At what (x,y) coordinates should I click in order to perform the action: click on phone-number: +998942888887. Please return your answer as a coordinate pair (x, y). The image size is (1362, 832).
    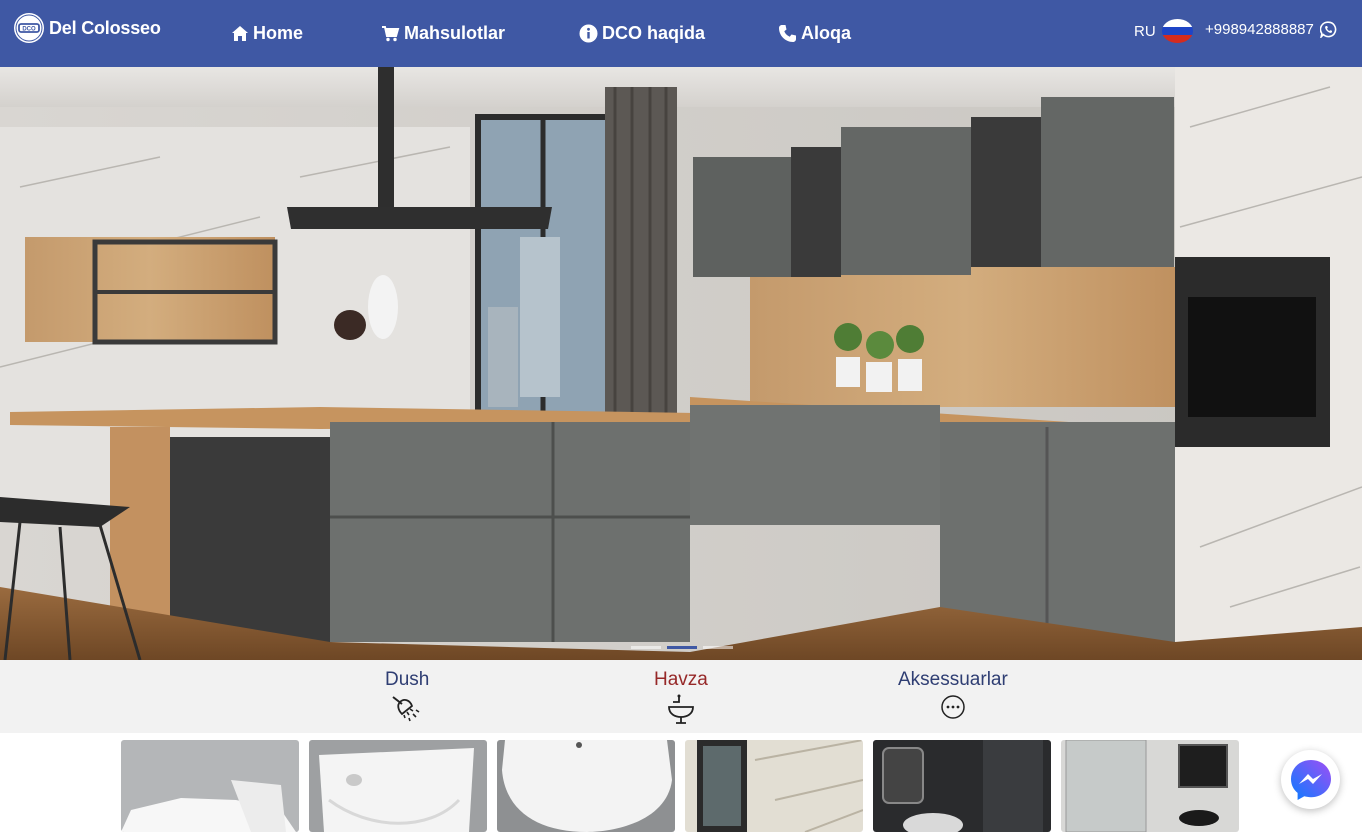
    Looking at the image, I should click on (1259, 29).